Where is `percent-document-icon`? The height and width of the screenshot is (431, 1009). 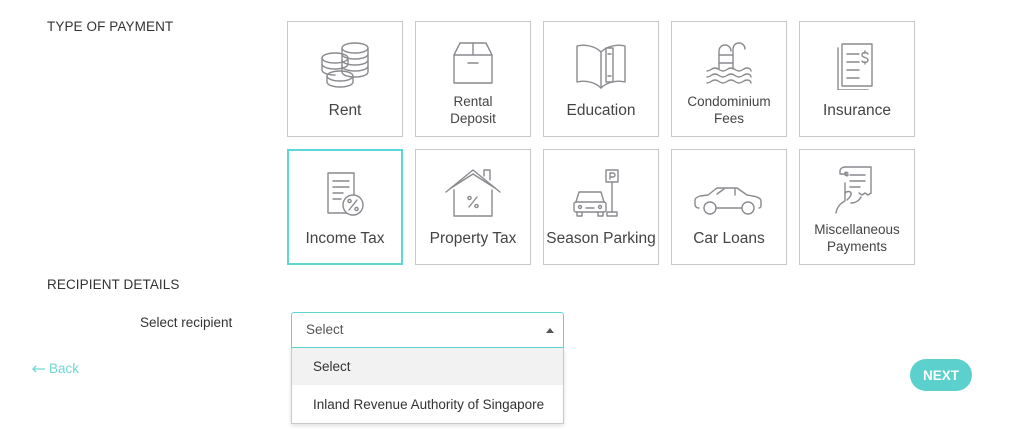 percent-document-icon is located at coordinates (345, 194).